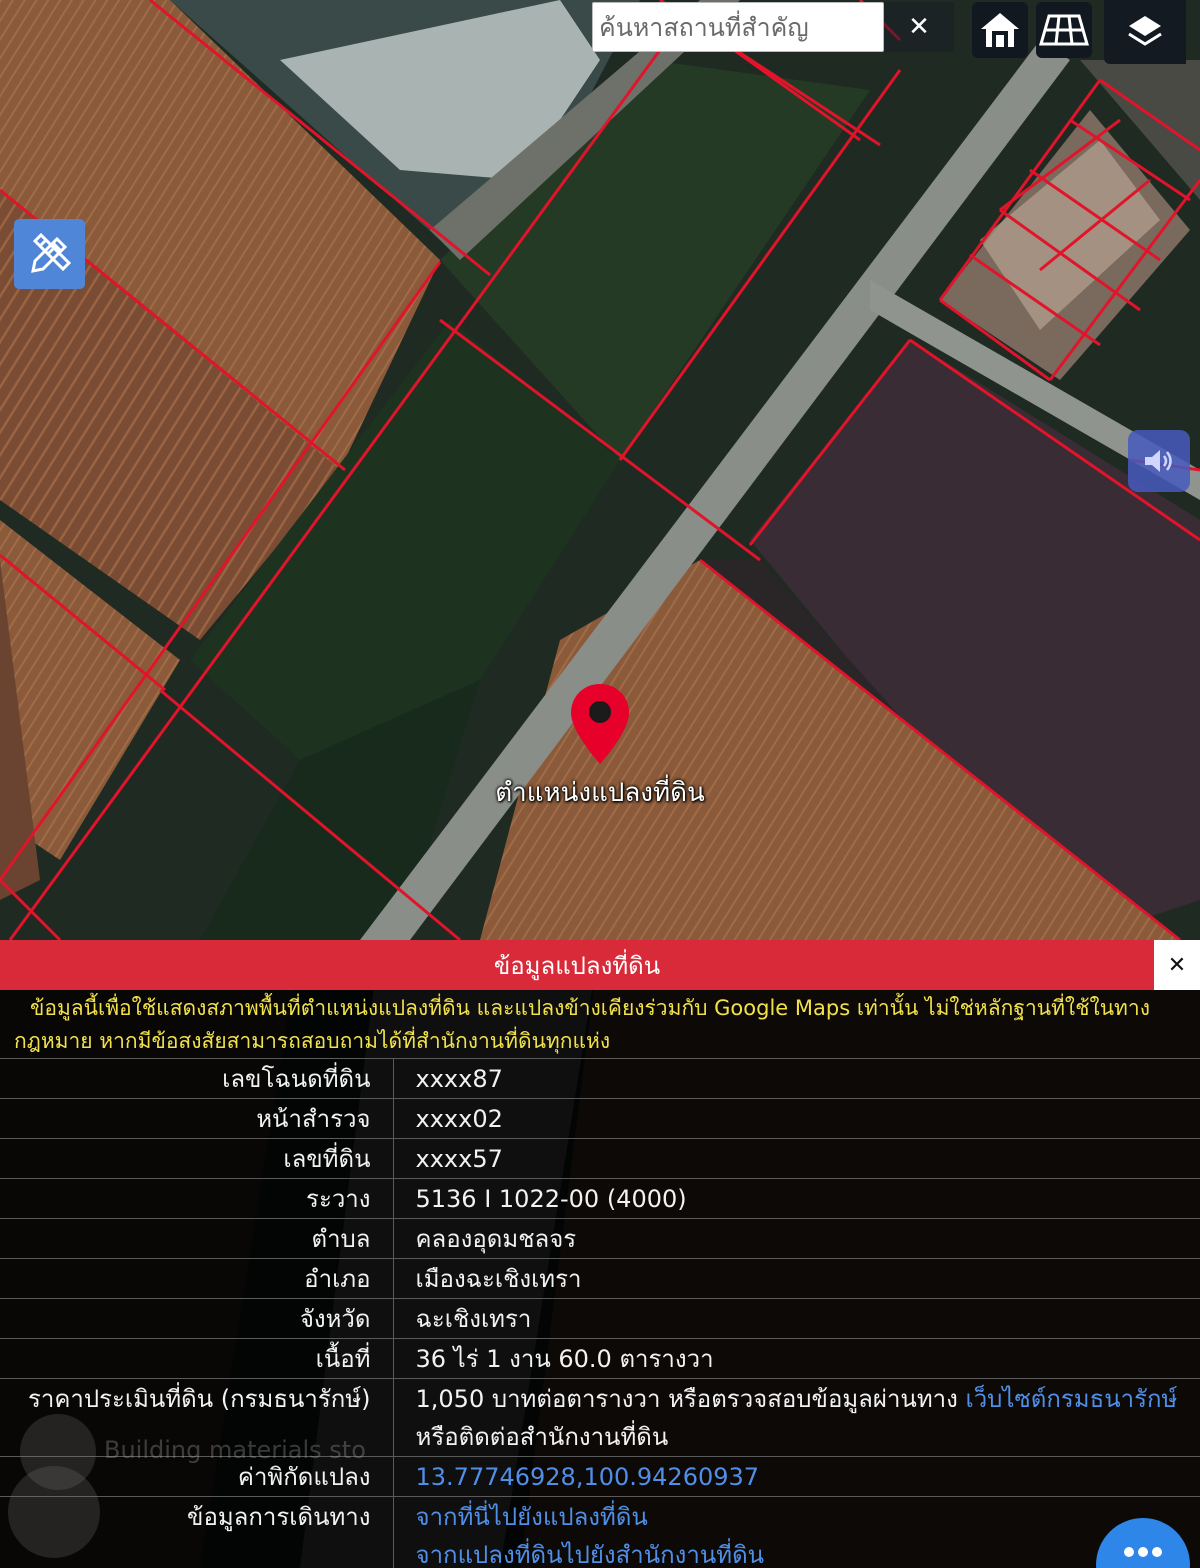 Image resolution: width=1200 pixels, height=1568 pixels. What do you see at coordinates (197, 1118) in the screenshot?
I see `row-label: หน้าสำรวจ` at bounding box center [197, 1118].